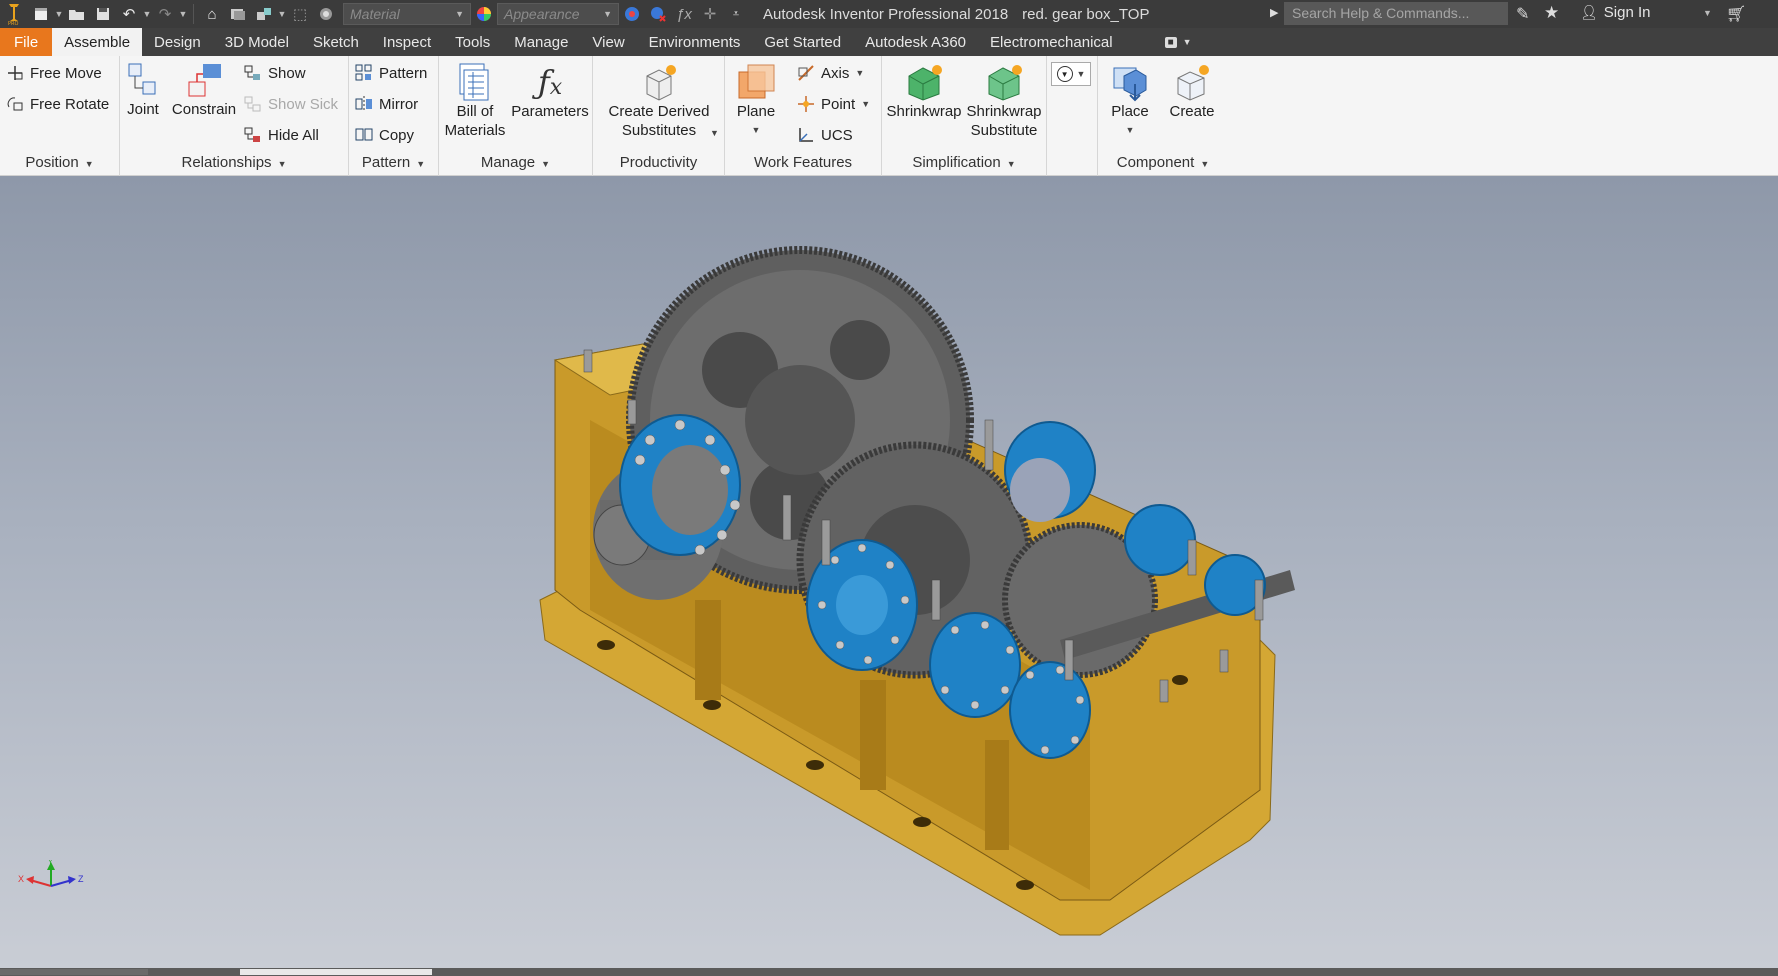  Describe the element at coordinates (1051, 42) in the screenshot. I see `tab-electromechanical: Electromechanical` at that location.